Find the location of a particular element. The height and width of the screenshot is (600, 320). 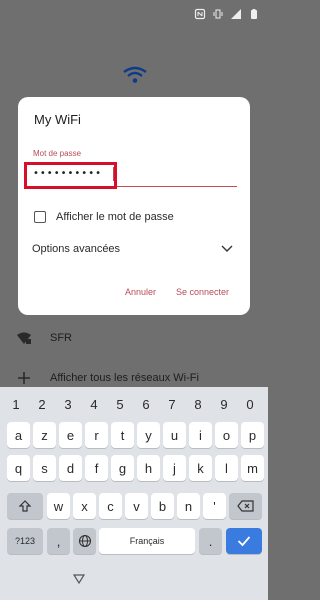

key-y: y is located at coordinates (148, 435).